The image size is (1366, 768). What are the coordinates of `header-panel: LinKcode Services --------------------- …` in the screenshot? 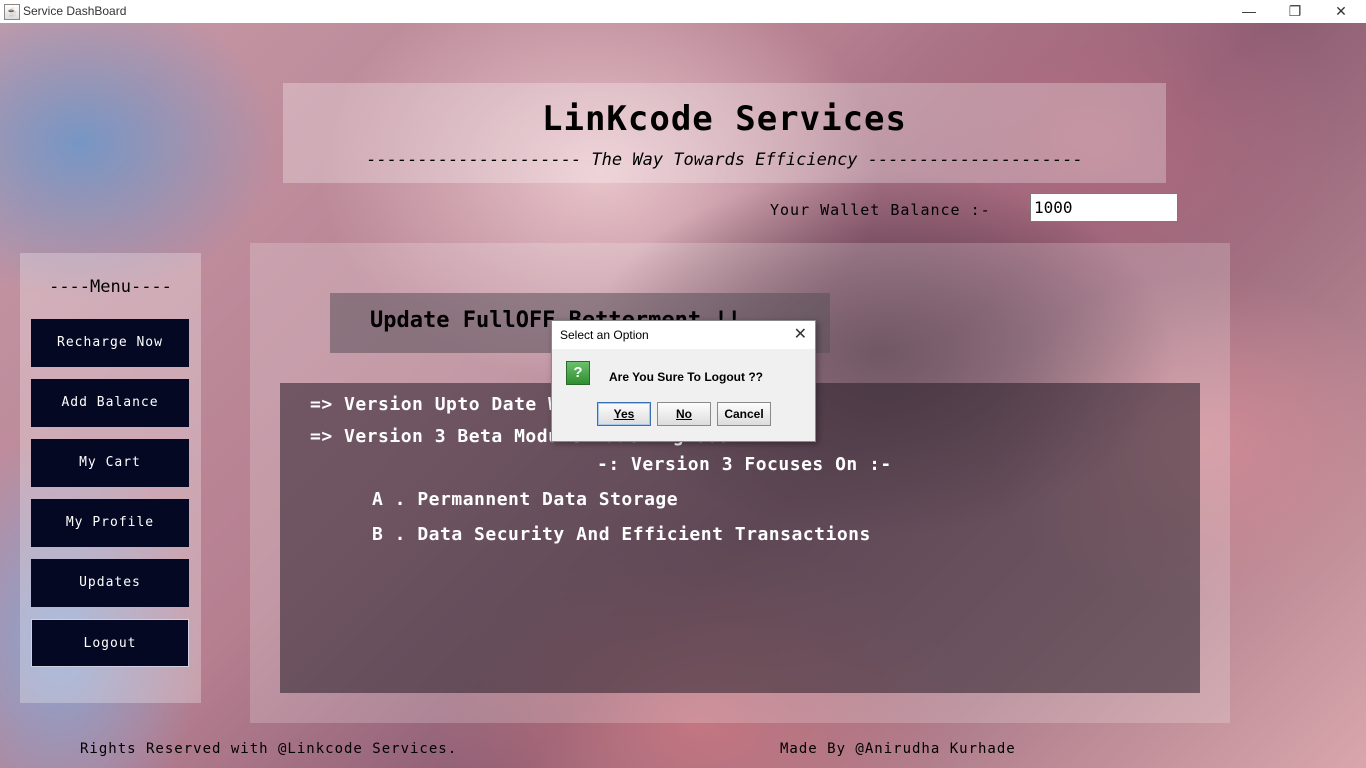 It's located at (724, 133).